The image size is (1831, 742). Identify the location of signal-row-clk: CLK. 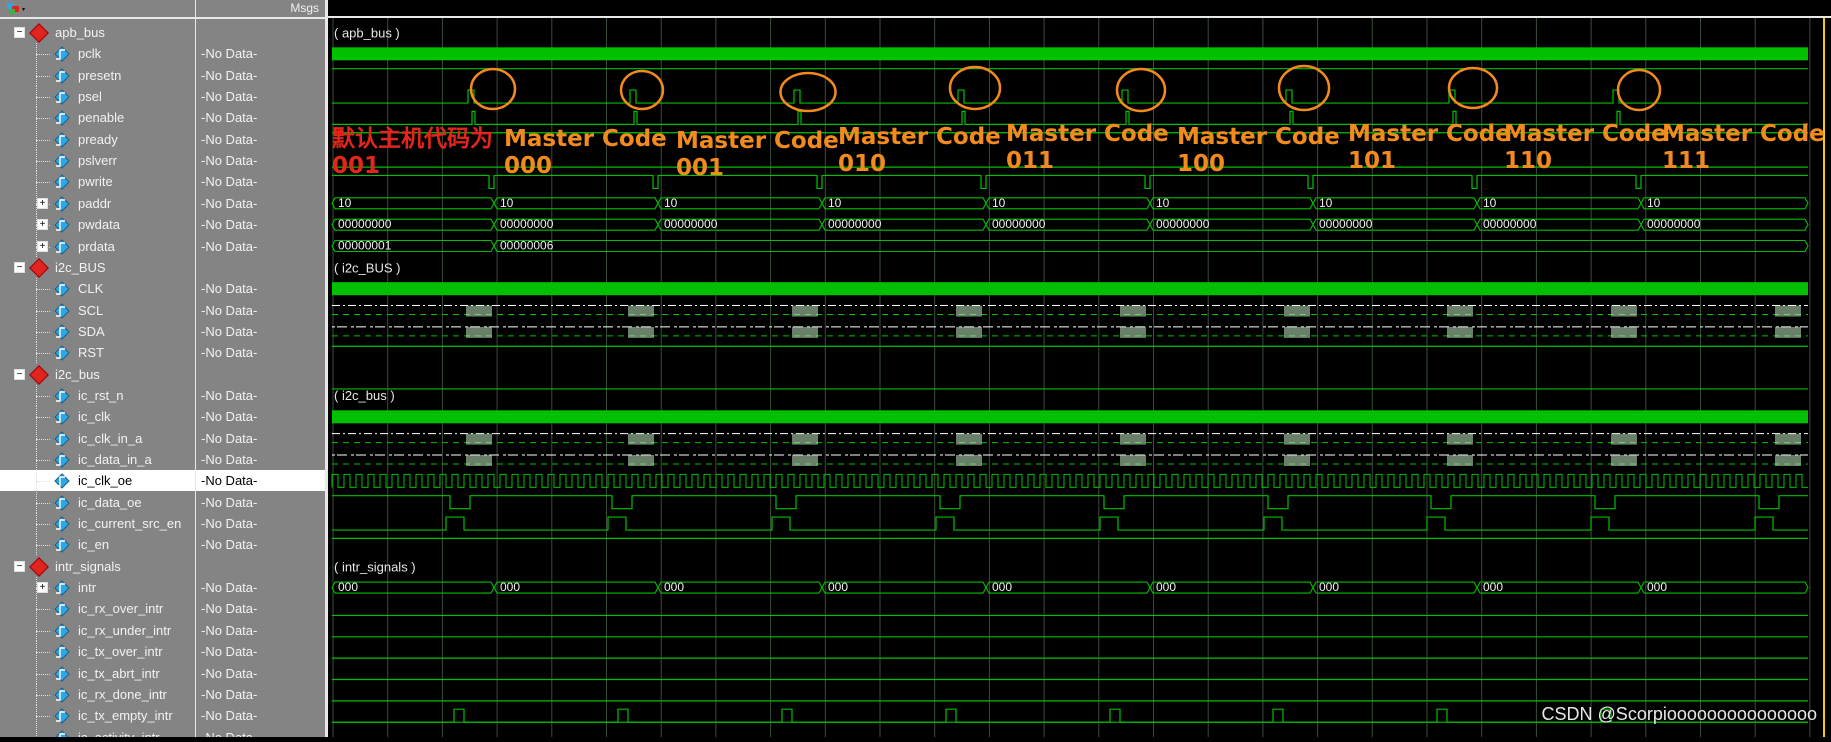
(97, 289).